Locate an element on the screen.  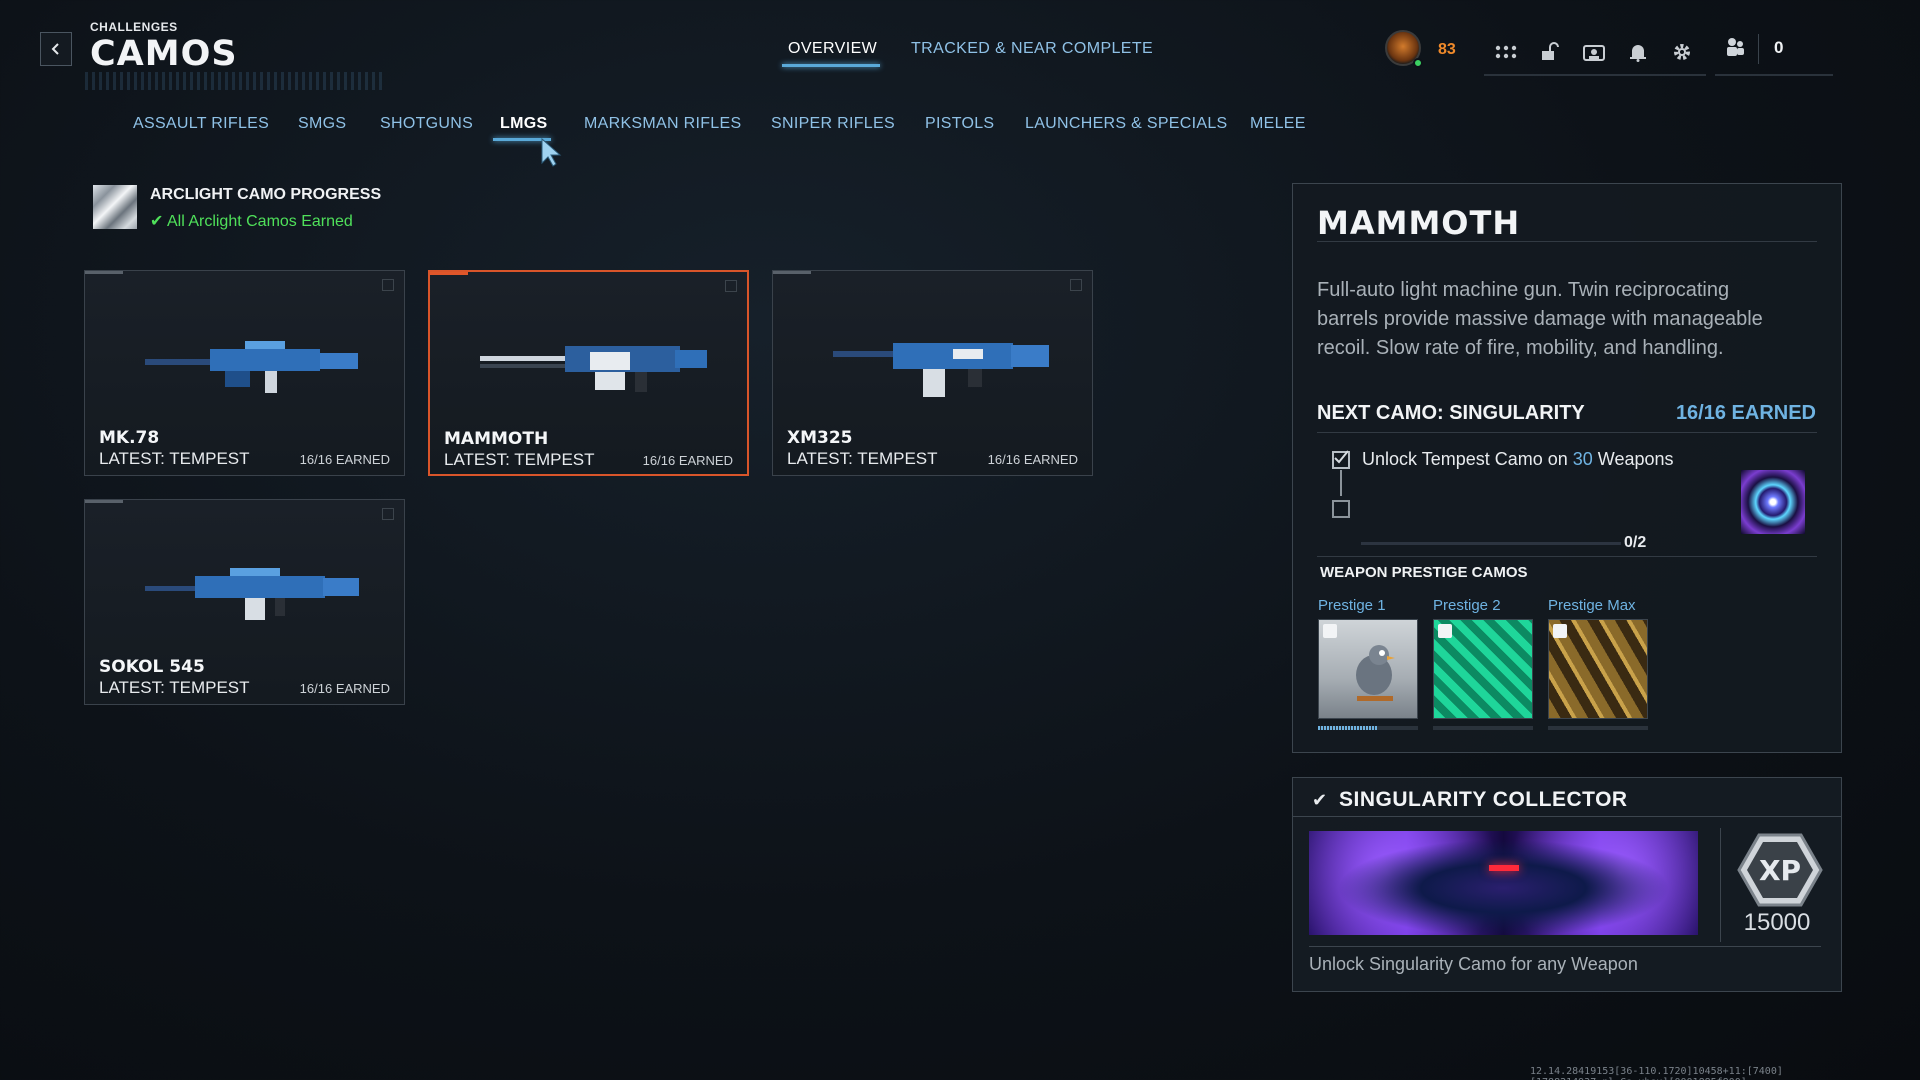
mouse-cursor-icon is located at coordinates (552, 154).